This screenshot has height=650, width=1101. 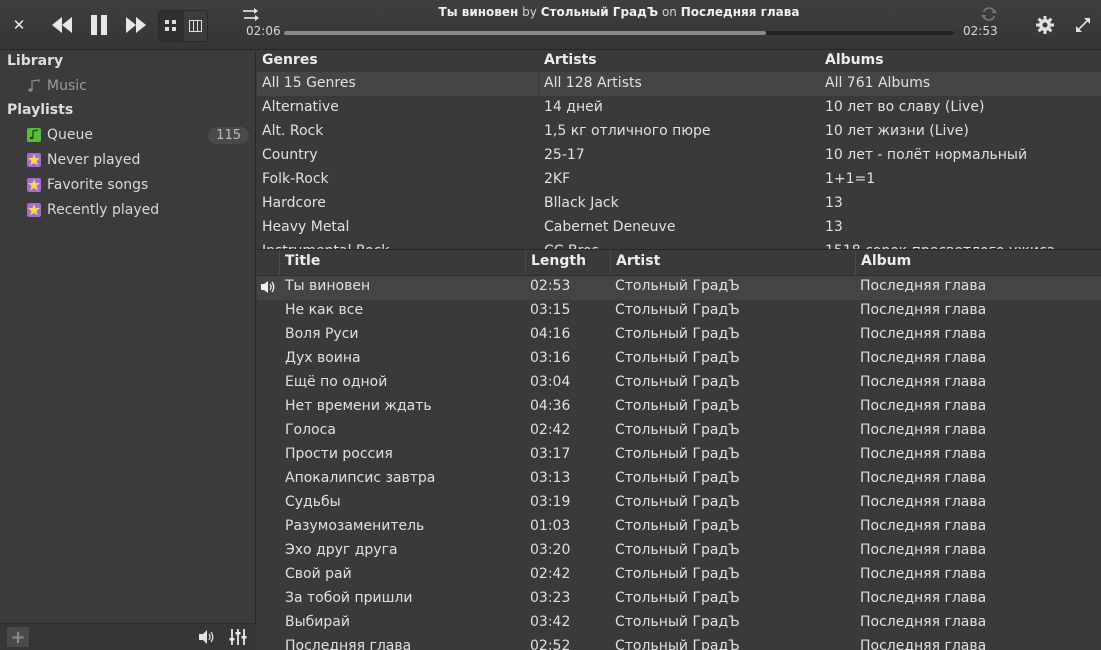 I want to click on title-column-header: Title, so click(x=402, y=263).